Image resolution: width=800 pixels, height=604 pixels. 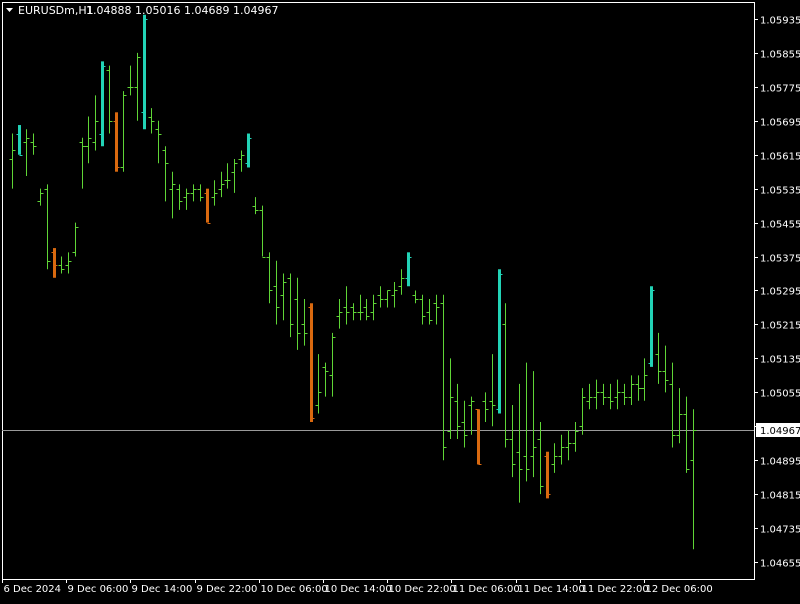 What do you see at coordinates (780, 21) in the screenshot?
I see `price-tick-label: 1.05935` at bounding box center [780, 21].